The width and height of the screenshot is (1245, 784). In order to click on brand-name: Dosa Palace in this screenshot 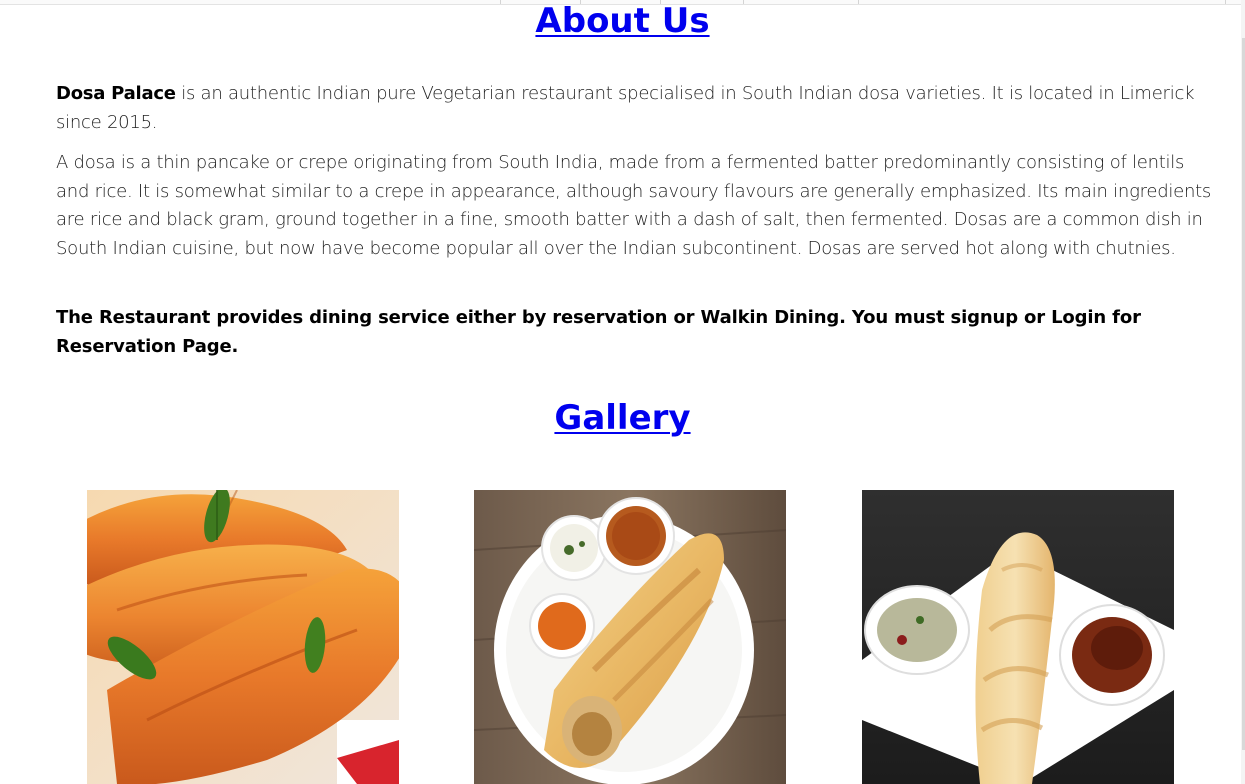, I will do `click(116, 93)`.